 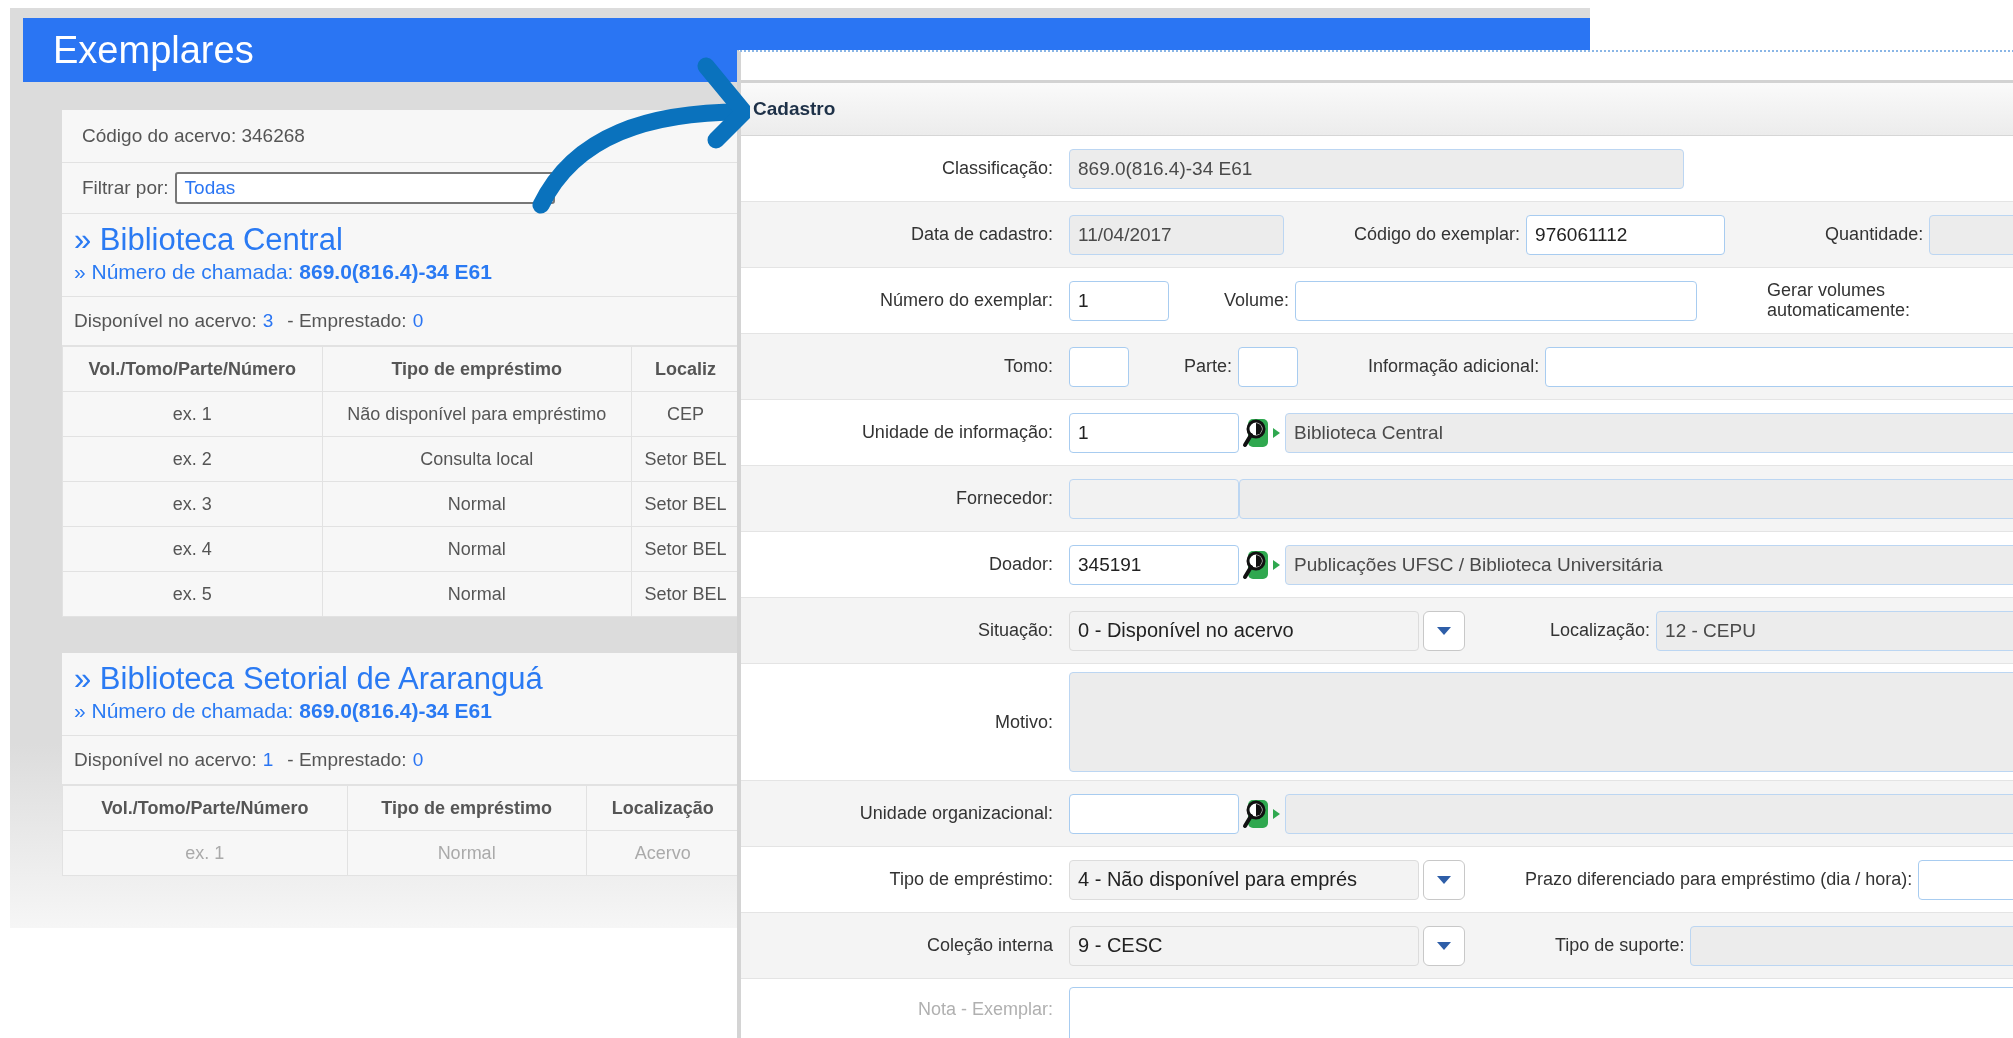 I want to click on table-cell: ex. 5, so click(x=192, y=594).